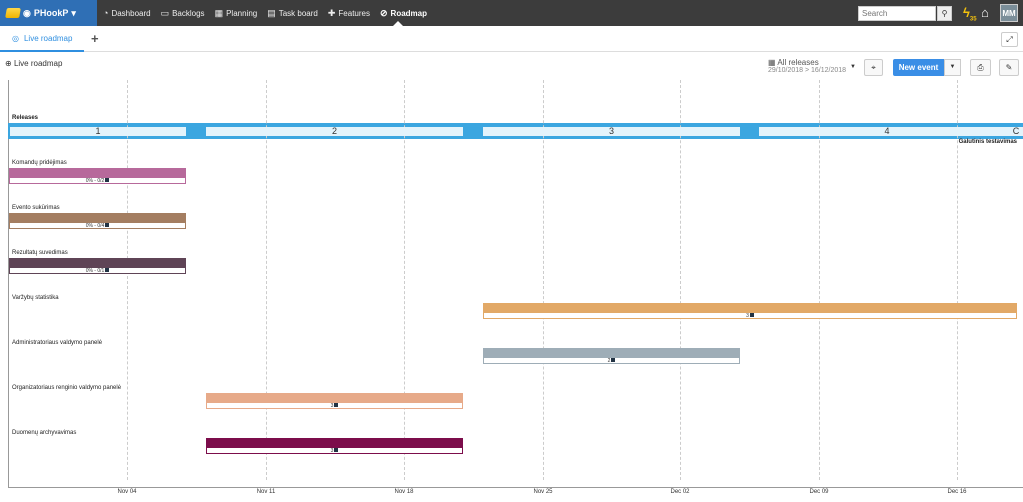 Image resolution: width=1023 pixels, height=502 pixels. I want to click on release-filter-dates: 29/10/2018 > 16/12/2018, so click(807, 70).